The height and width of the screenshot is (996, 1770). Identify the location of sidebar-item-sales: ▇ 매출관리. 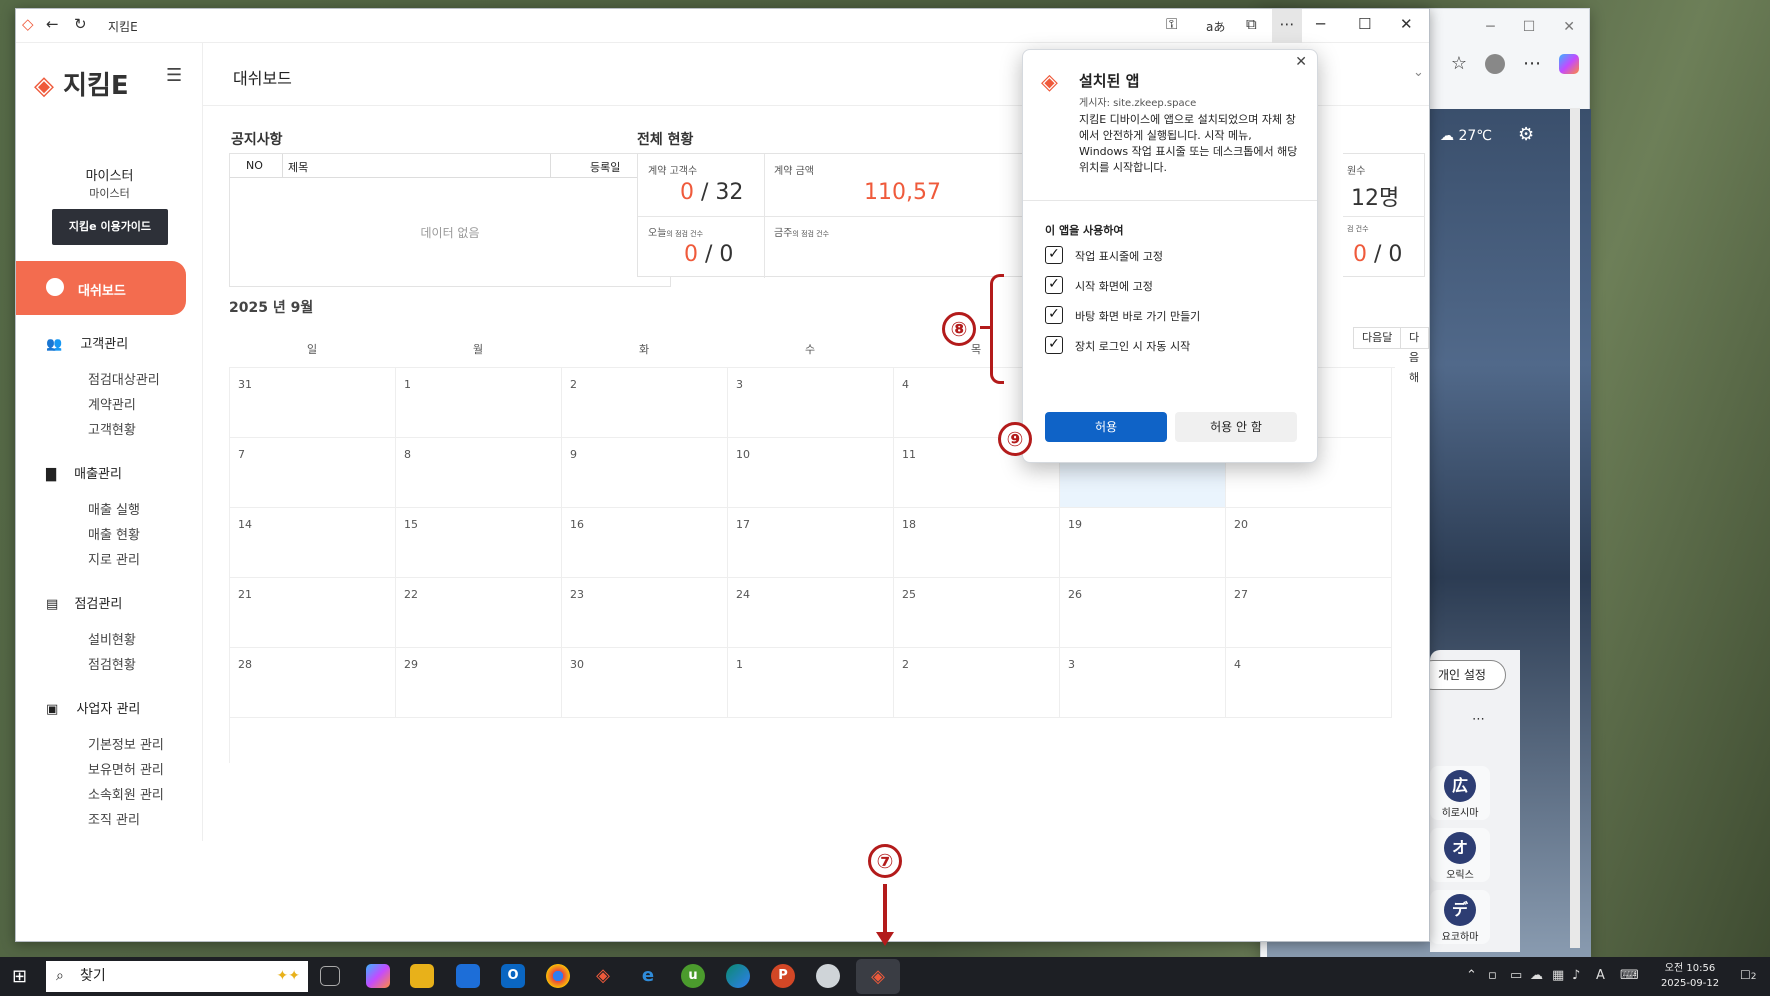
(84, 472).